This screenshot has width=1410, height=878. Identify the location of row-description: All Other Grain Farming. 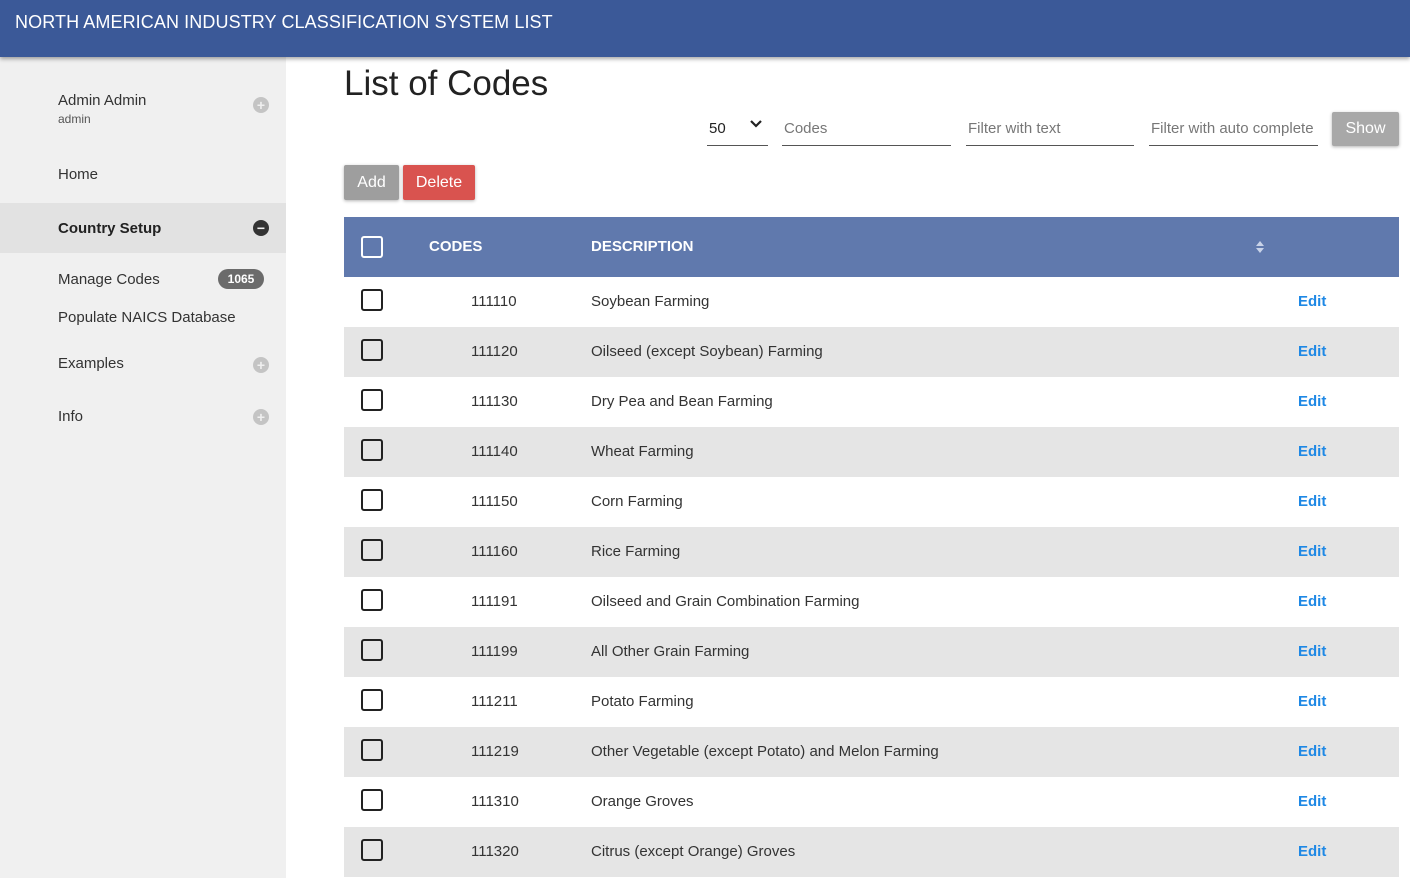
(670, 651).